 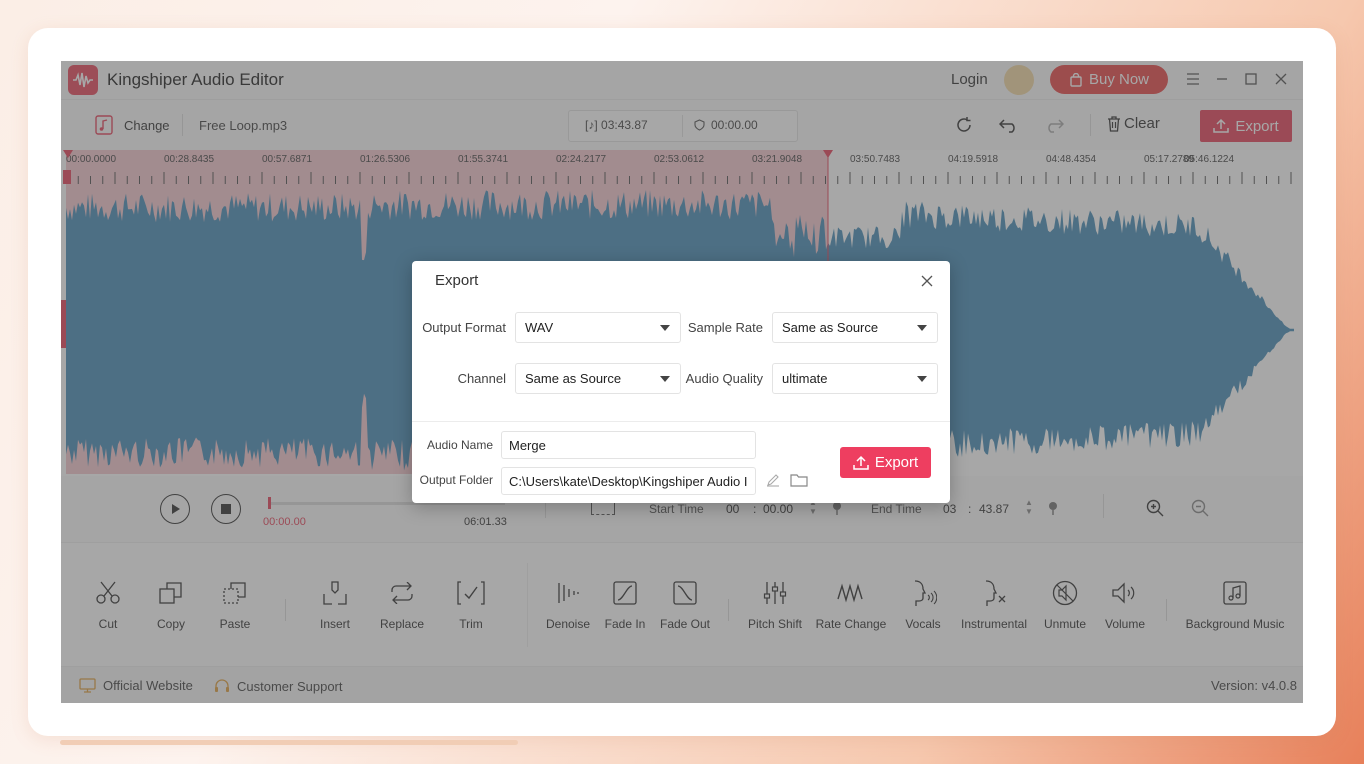 I want to click on audio-name-input: Merge, so click(x=628, y=445).